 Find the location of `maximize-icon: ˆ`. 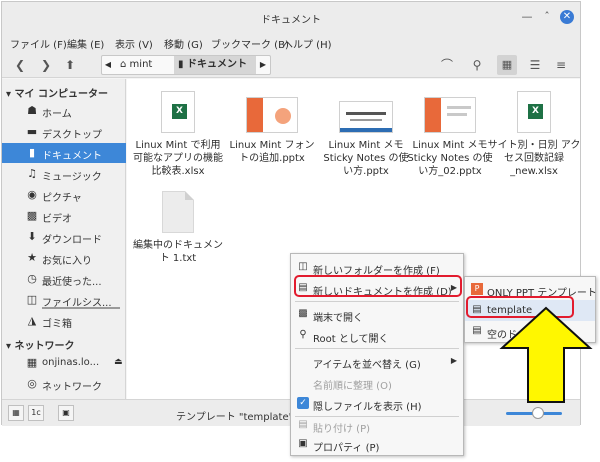

maximize-icon: ˆ is located at coordinates (547, 17).